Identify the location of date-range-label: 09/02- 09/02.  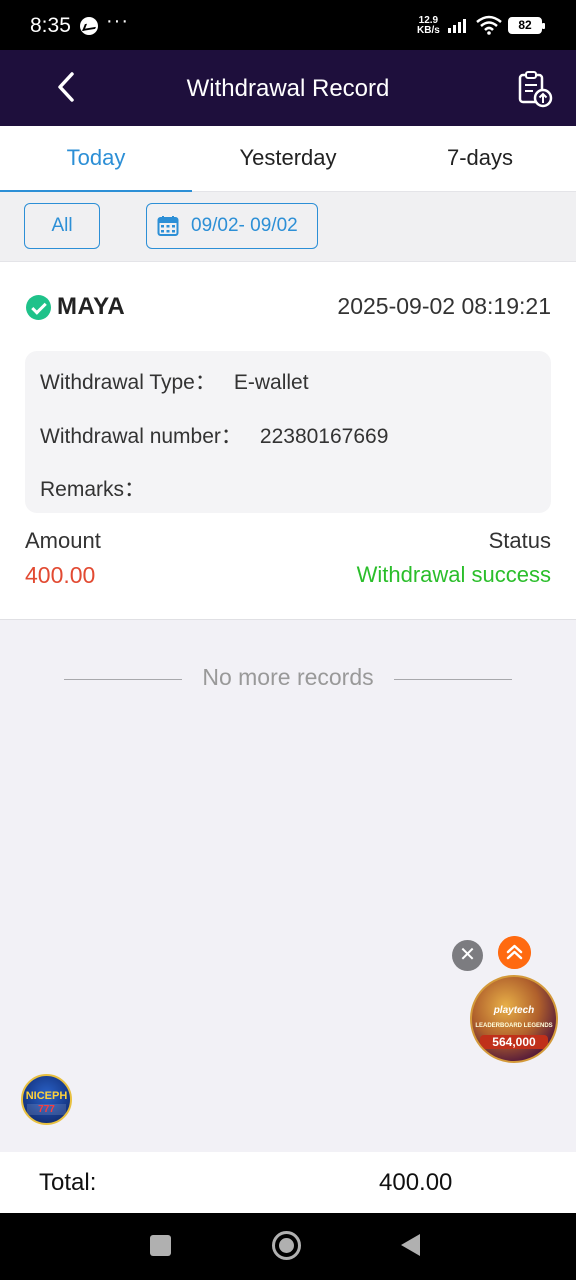
(244, 225).